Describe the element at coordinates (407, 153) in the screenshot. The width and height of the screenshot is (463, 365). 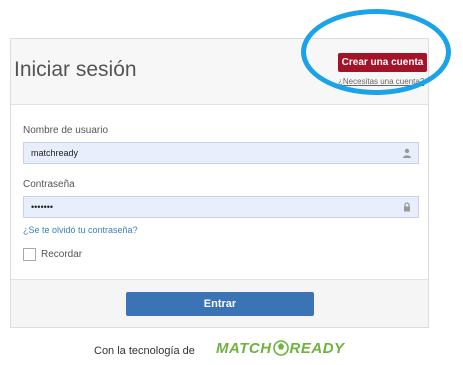
I see `user-icon` at that location.